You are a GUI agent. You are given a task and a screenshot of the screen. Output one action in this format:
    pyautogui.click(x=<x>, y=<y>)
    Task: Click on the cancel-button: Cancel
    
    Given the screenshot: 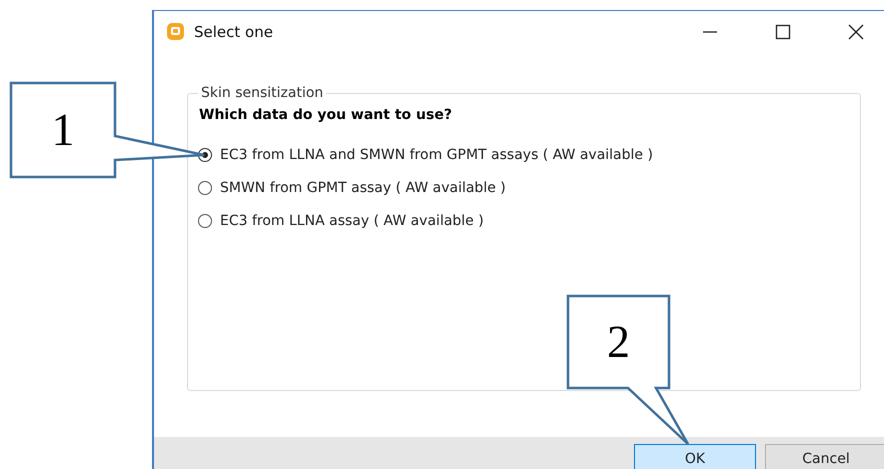 What is the action you would take?
    pyautogui.click(x=824, y=456)
    